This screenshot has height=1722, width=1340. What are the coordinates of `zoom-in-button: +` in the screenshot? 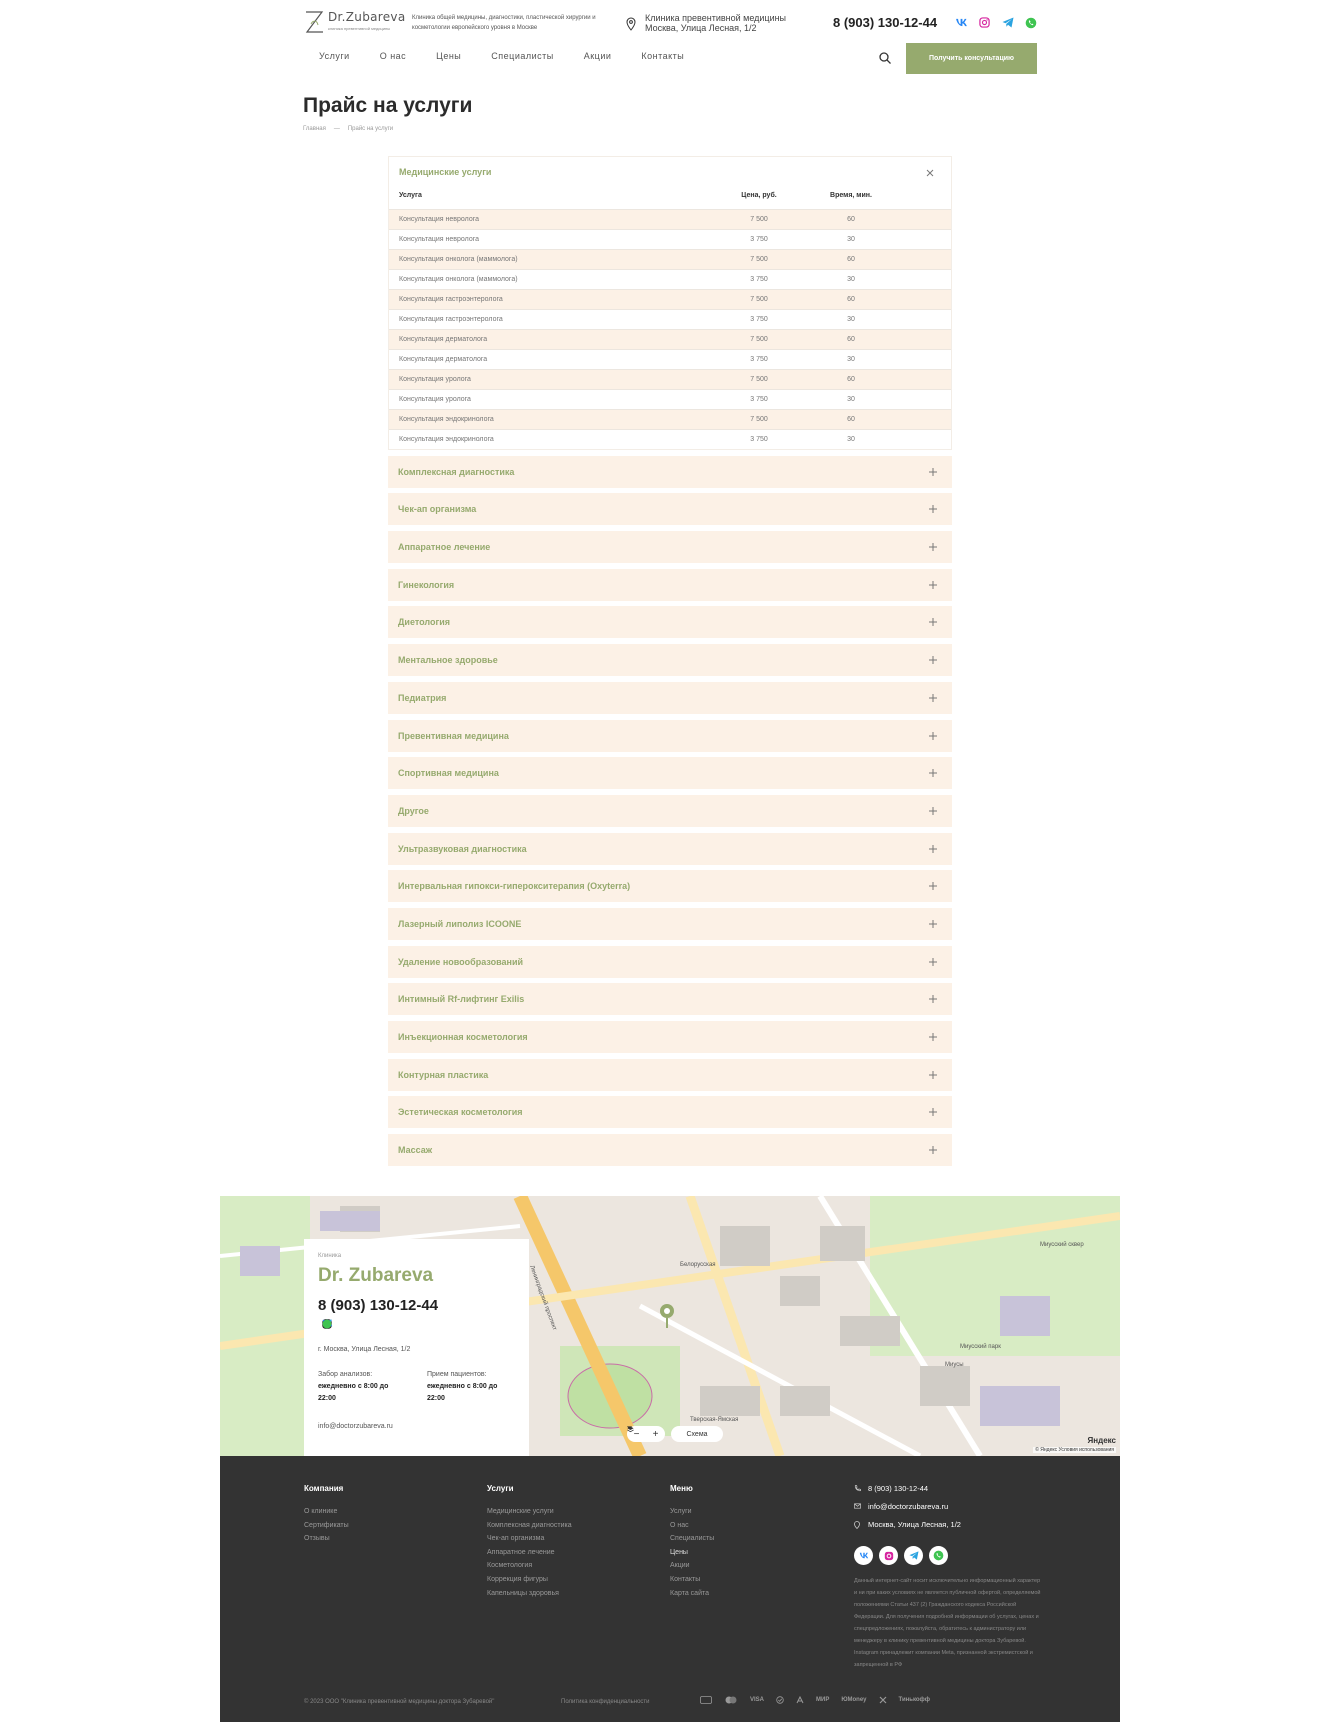 It's located at (656, 1434).